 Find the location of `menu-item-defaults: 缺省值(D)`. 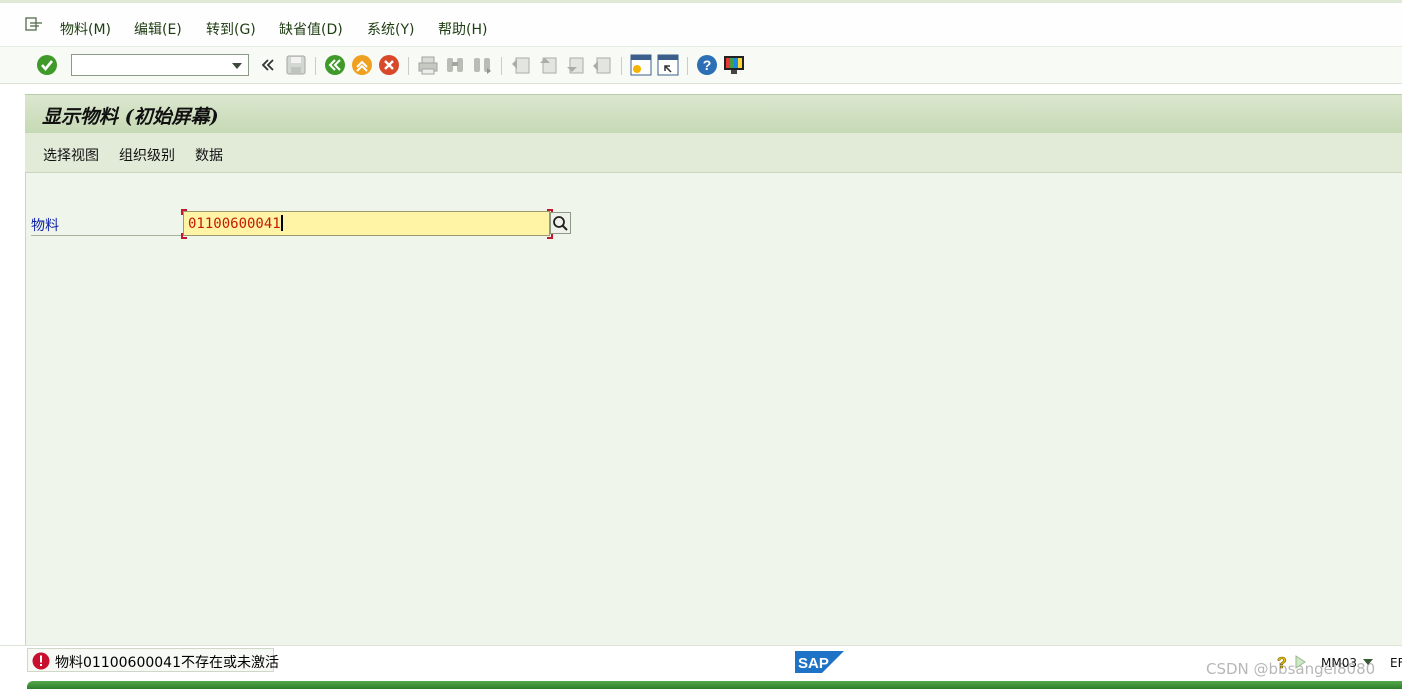

menu-item-defaults: 缺省值(D) is located at coordinates (311, 29).